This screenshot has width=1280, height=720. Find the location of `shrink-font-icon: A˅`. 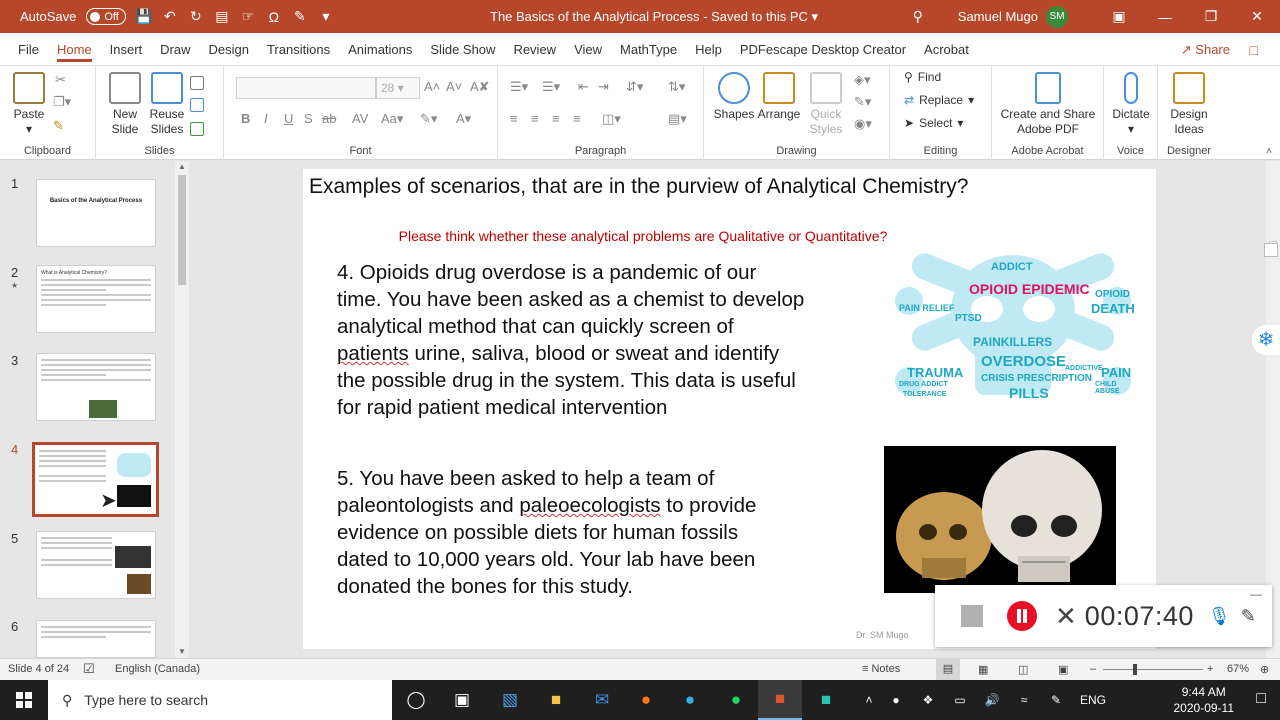

shrink-font-icon: A˅ is located at coordinates (454, 86).